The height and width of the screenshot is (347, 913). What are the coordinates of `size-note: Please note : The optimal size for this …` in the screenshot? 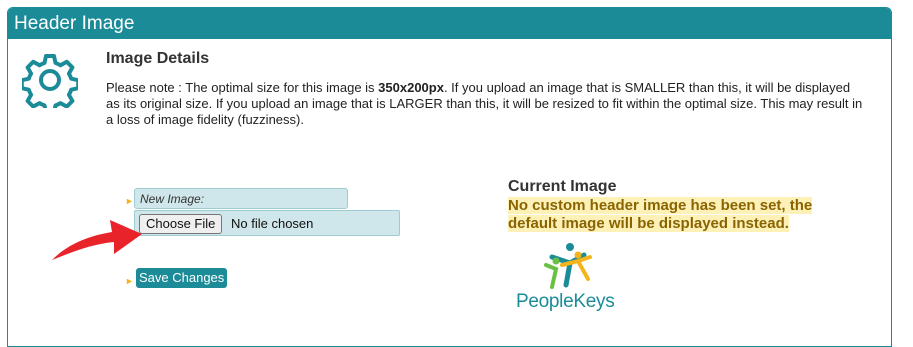 It's located at (484, 103).